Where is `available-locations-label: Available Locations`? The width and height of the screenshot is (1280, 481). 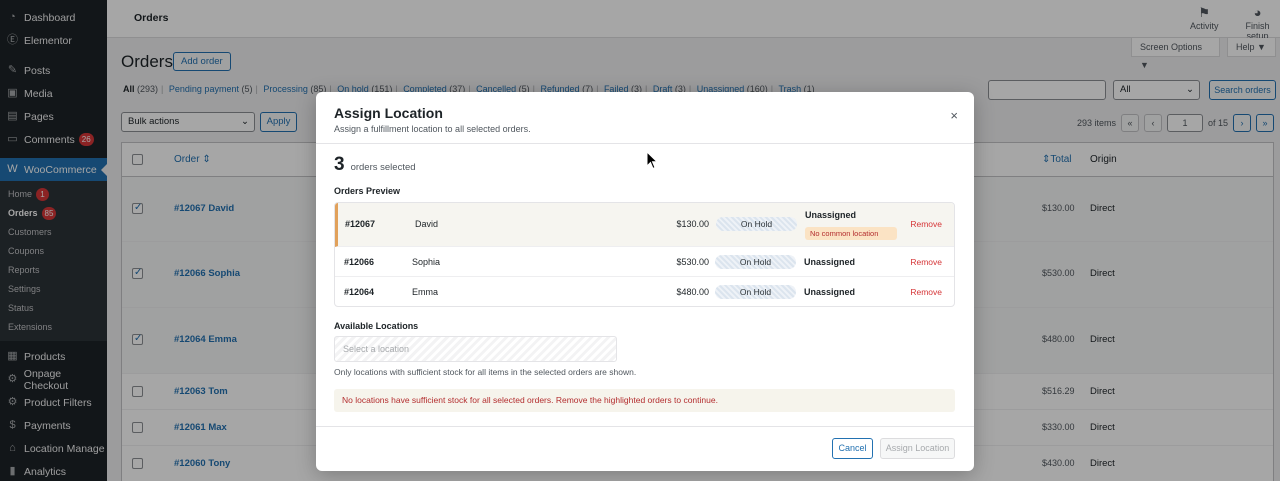
available-locations-label: Available Locations is located at coordinates (376, 326).